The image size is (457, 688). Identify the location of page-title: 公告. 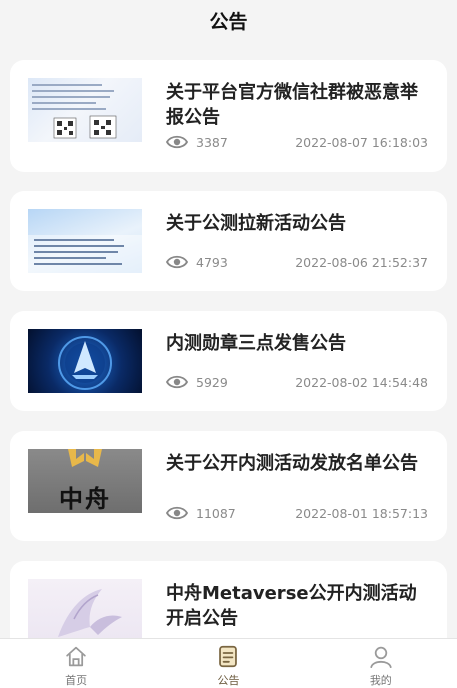
(228, 21).